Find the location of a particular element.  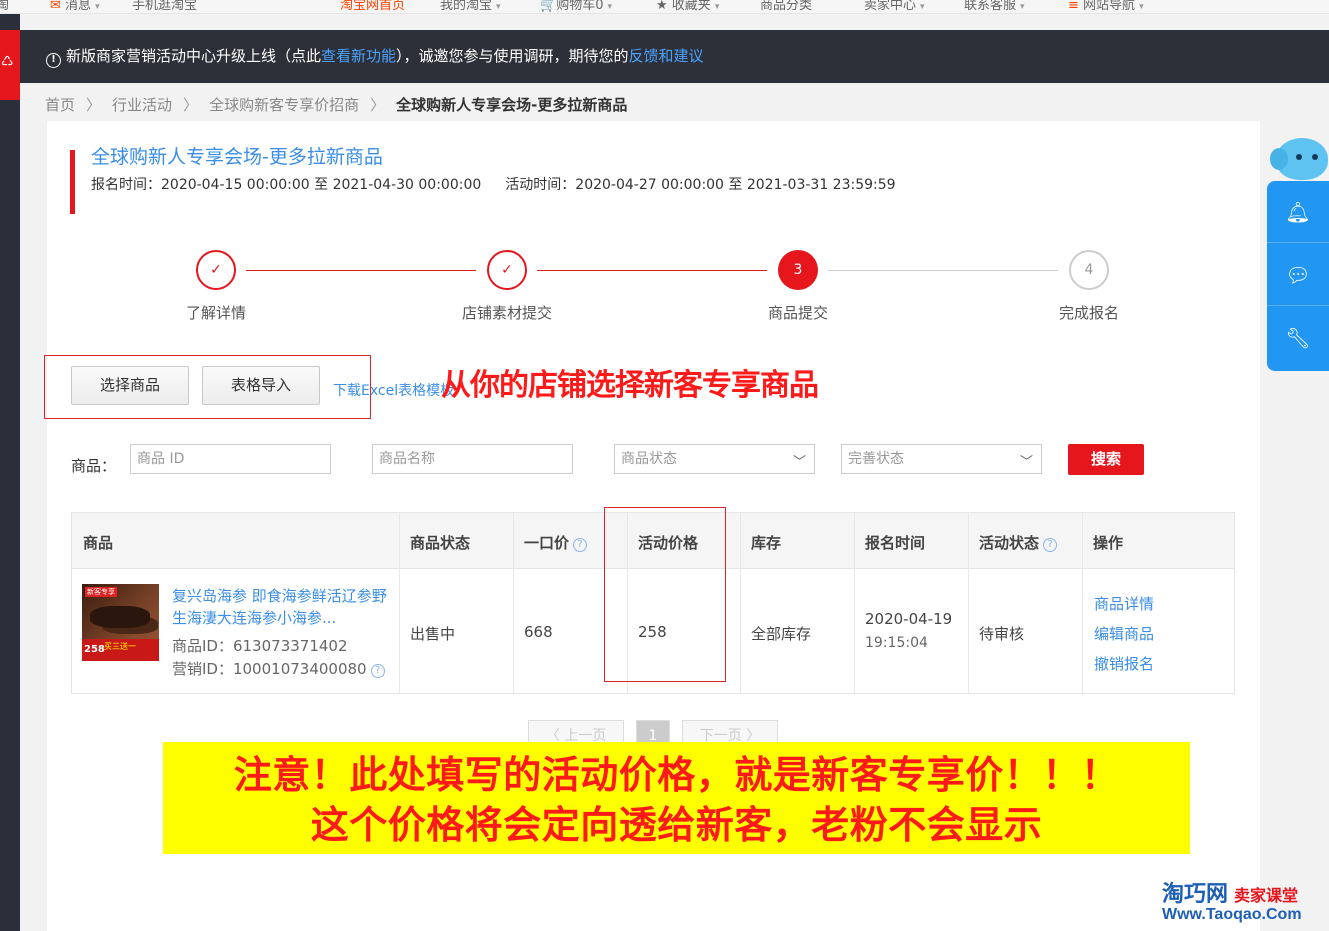

step-2-label: 店铺素材提交 is located at coordinates (507, 313).